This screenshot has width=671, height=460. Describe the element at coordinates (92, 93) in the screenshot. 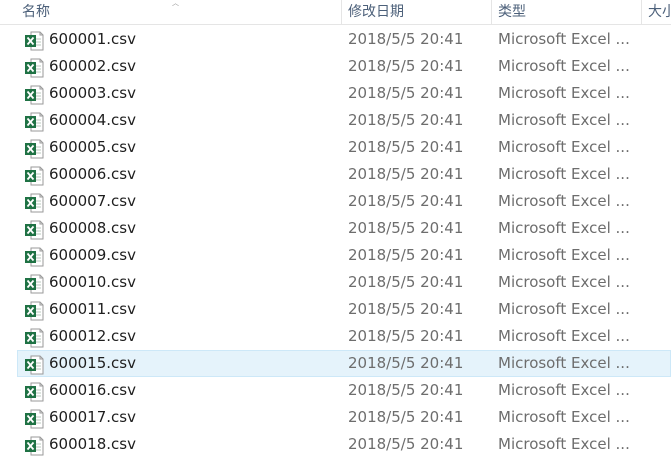

I see `file-name: 600003.csv` at that location.